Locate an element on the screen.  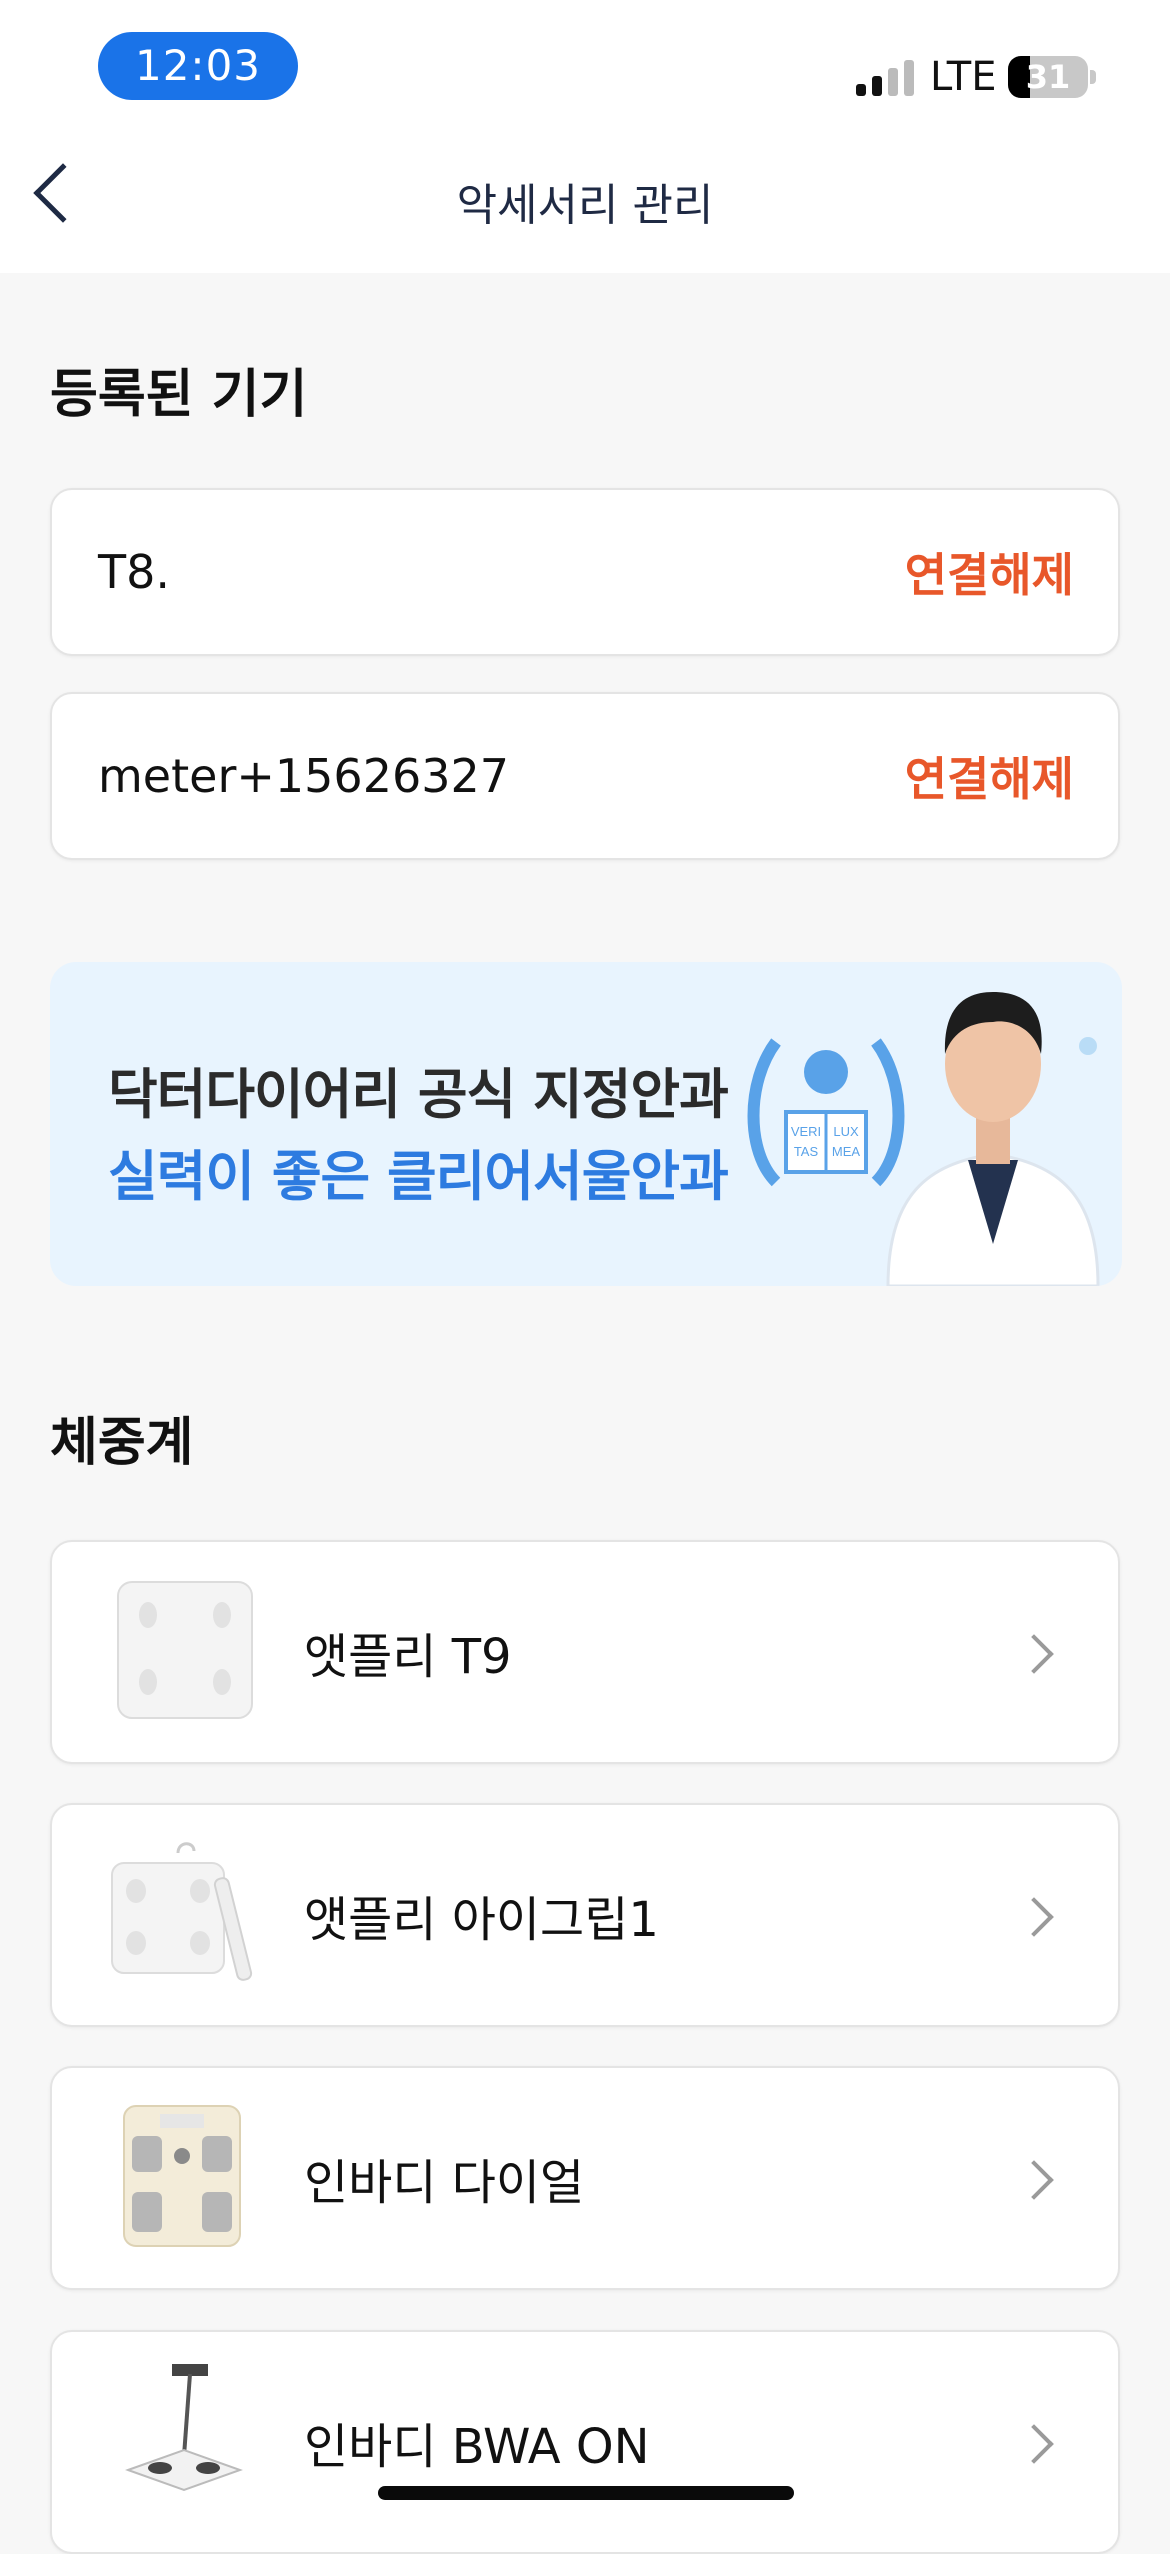
network-label: LTE is located at coordinates (963, 77).